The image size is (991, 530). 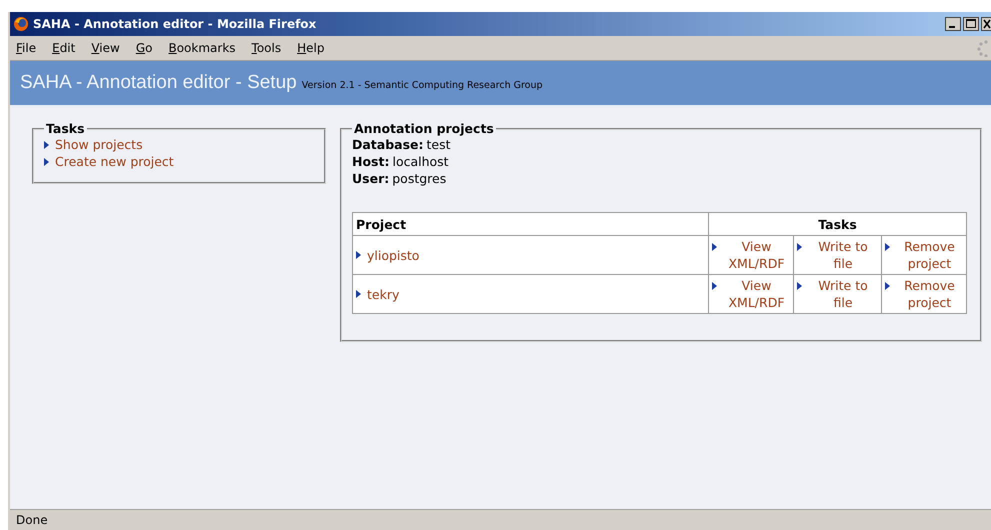 I want to click on info-value: test, so click(x=438, y=144).